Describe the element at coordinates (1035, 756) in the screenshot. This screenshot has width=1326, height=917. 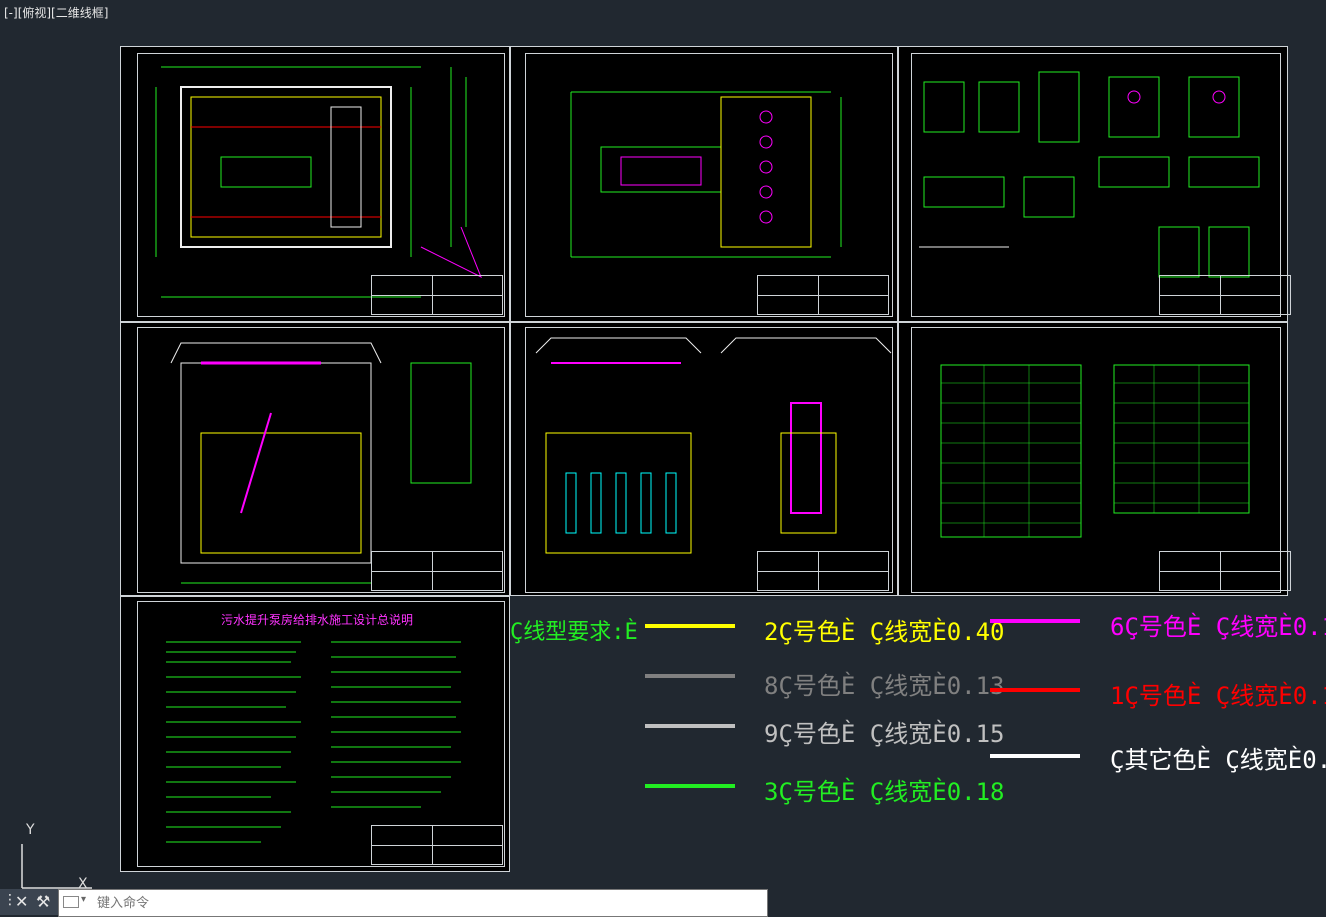
I see `legend-line-other` at that location.